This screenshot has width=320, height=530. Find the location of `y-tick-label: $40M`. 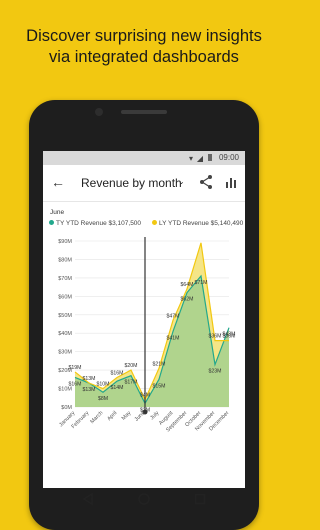

y-tick-label: $40M is located at coordinates (65, 334).